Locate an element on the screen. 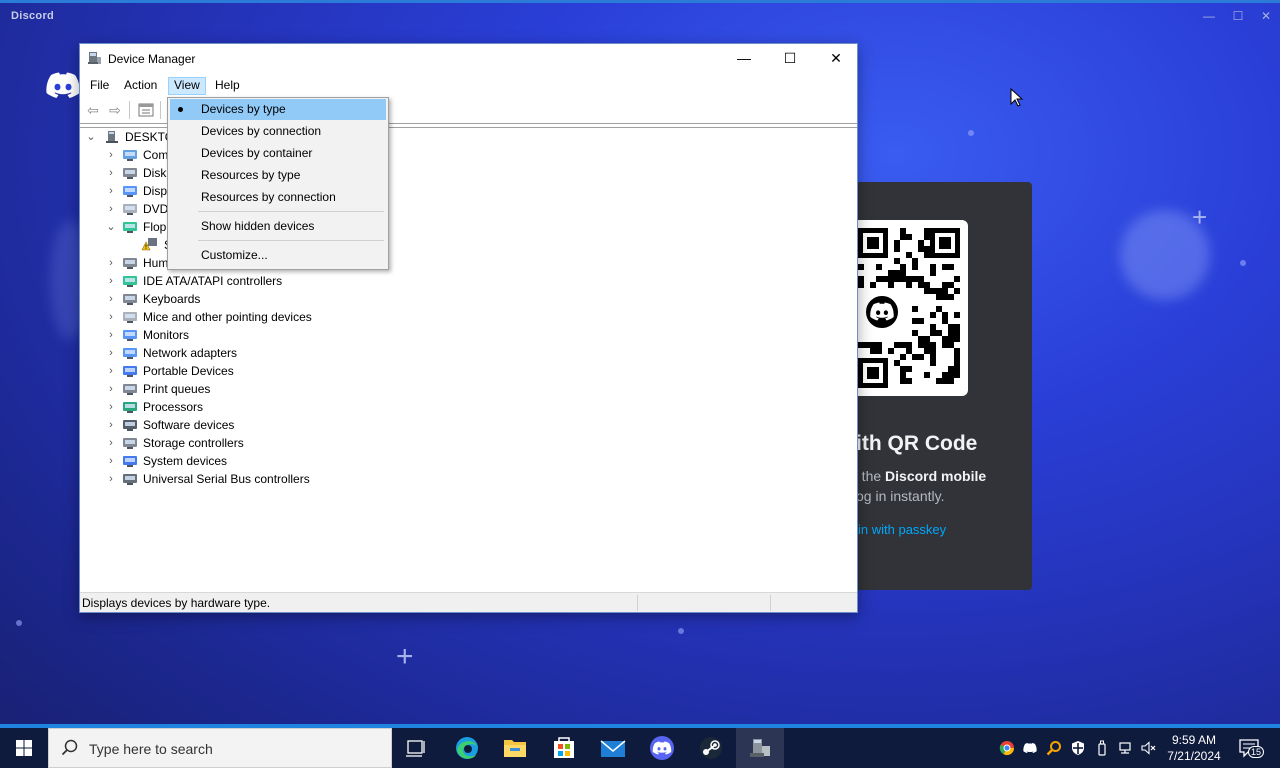 This screenshot has width=1280, height=768. microsoft-store-icon is located at coordinates (564, 748).